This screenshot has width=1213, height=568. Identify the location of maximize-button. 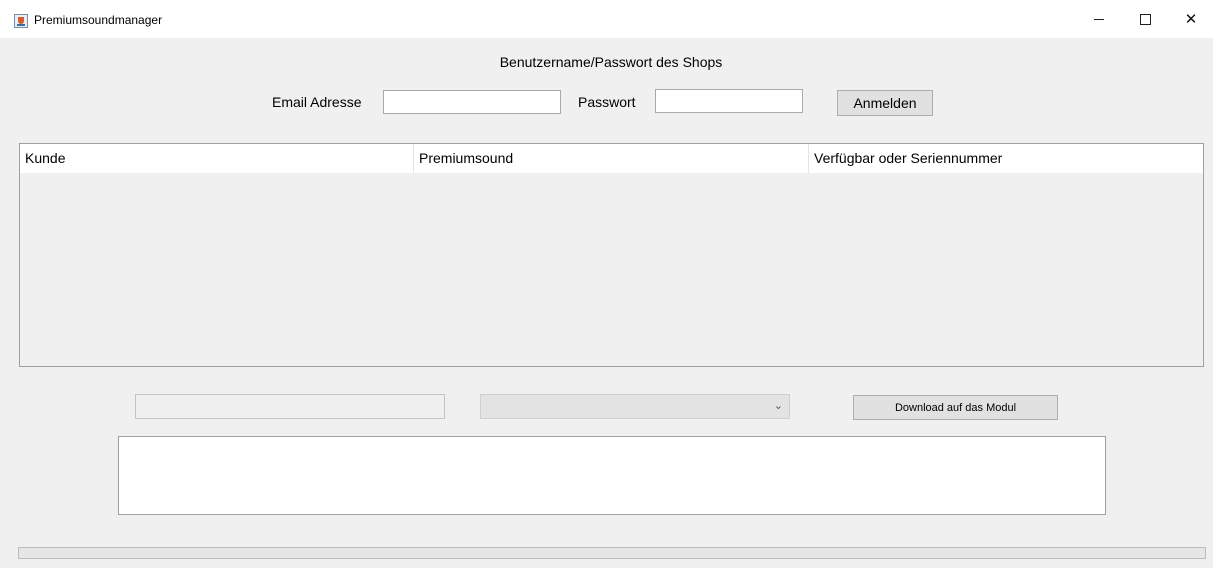
(1145, 19).